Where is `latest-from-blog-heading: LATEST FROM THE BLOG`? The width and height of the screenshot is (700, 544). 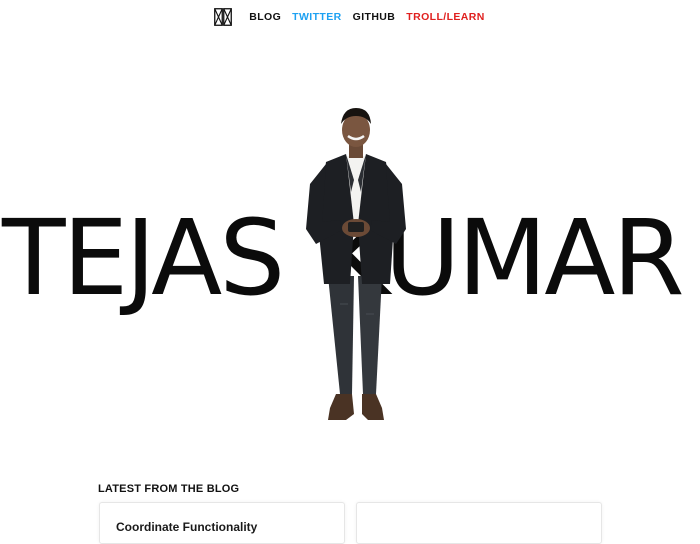 latest-from-blog-heading: LATEST FROM THE BLOG is located at coordinates (169, 489).